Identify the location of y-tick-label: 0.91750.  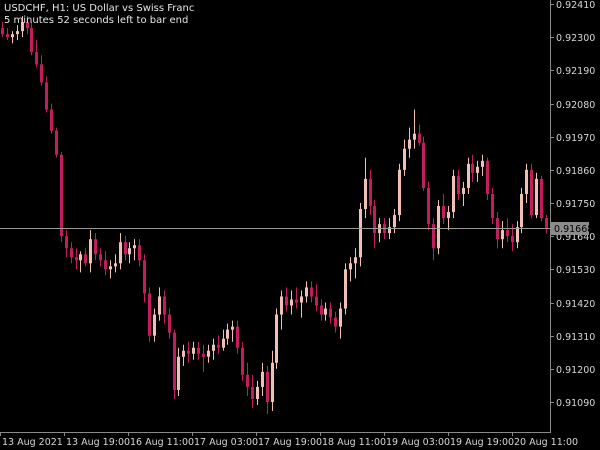
(575, 204).